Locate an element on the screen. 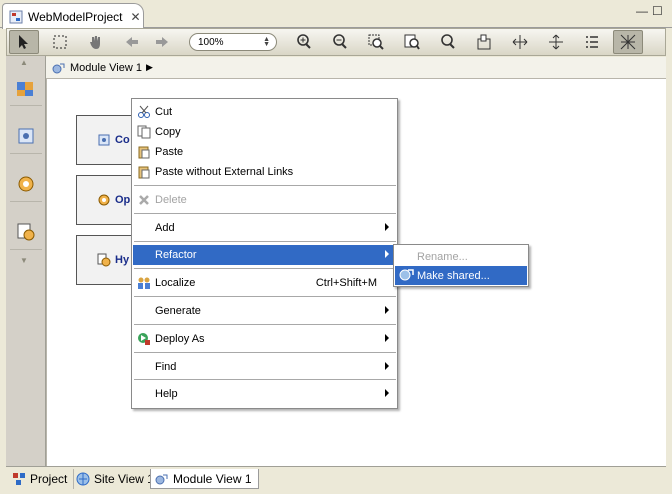  localize-icon is located at coordinates (144, 283).